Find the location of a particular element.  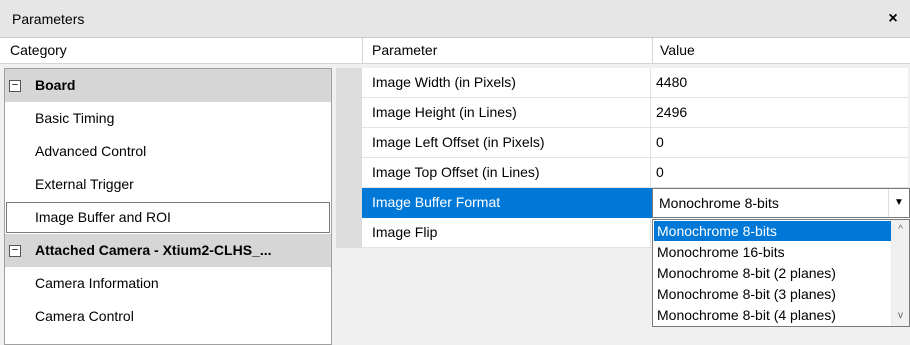

category-group-board: − Board is located at coordinates (168, 85).